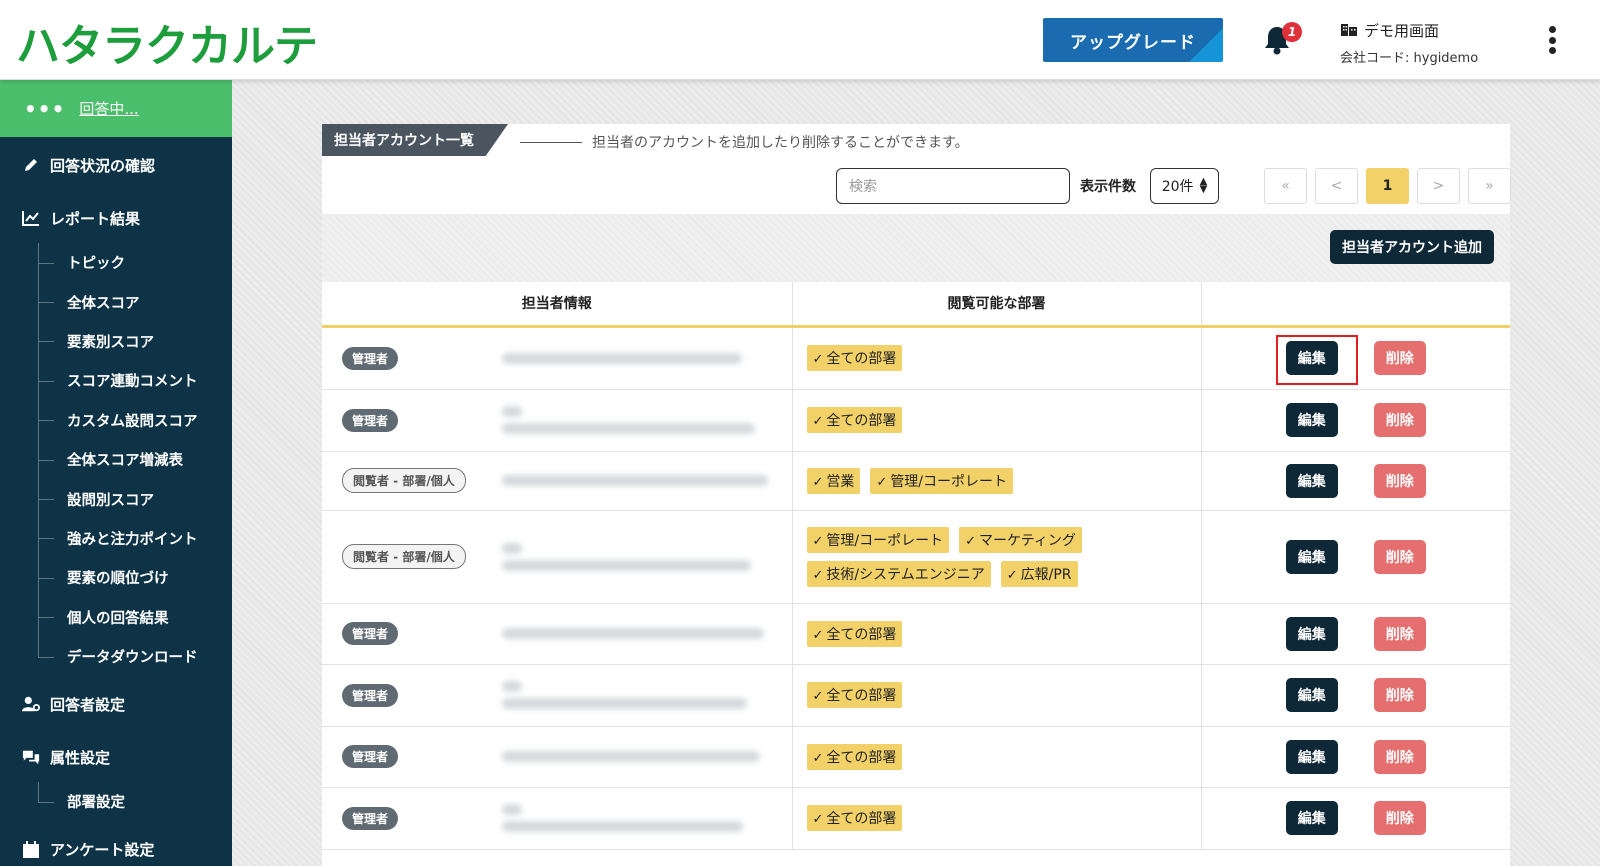 The height and width of the screenshot is (866, 1600). Describe the element at coordinates (167, 42) in the screenshot. I see `app-logo: ハタラクカルテ` at that location.